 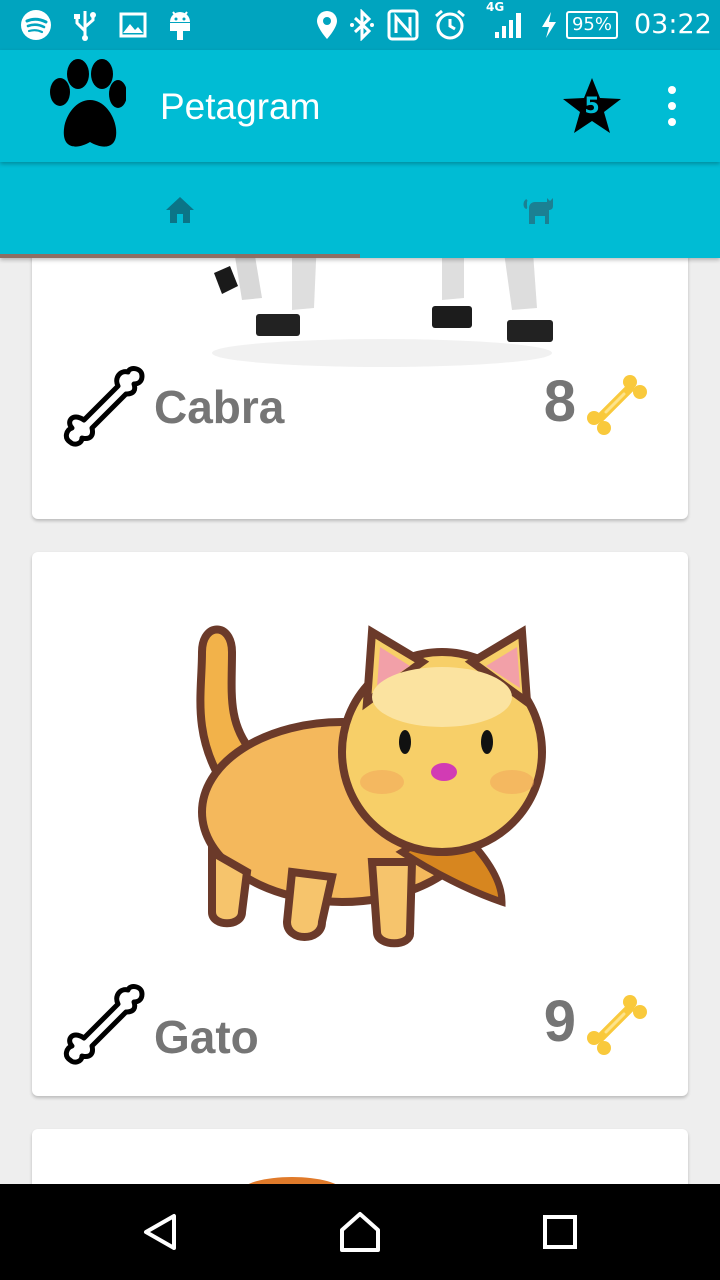 What do you see at coordinates (206, 1037) in the screenshot?
I see `pet-name: Gato` at bounding box center [206, 1037].